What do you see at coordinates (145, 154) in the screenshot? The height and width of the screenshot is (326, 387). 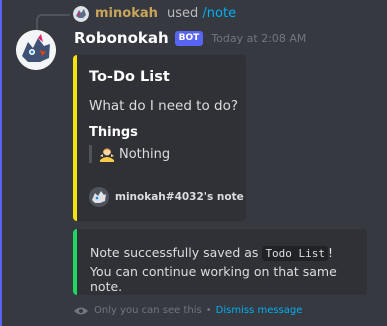 I see `embed-field-value: Nothing` at bounding box center [145, 154].